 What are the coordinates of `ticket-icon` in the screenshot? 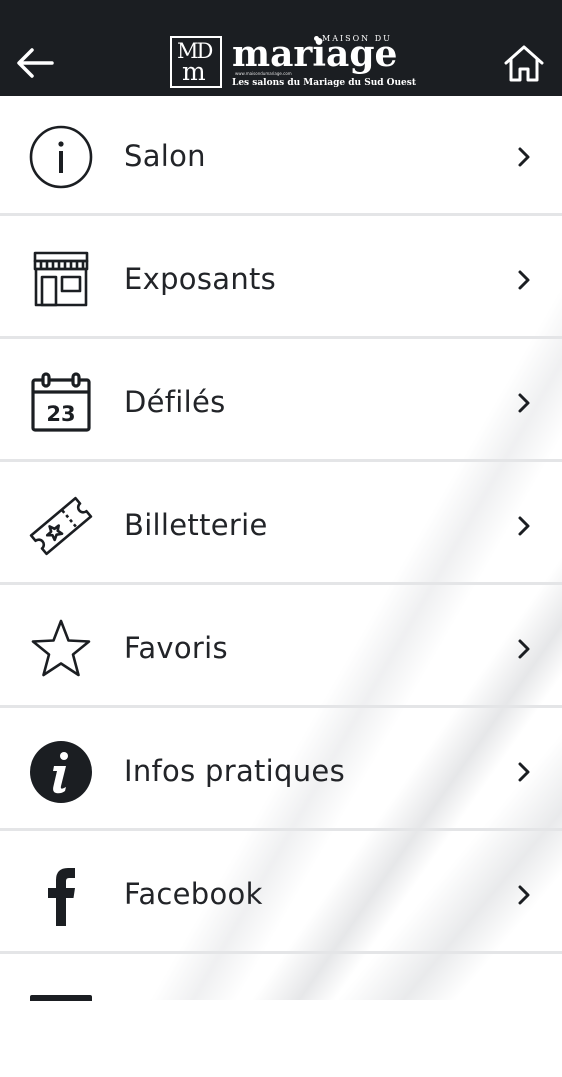 It's located at (61, 526).